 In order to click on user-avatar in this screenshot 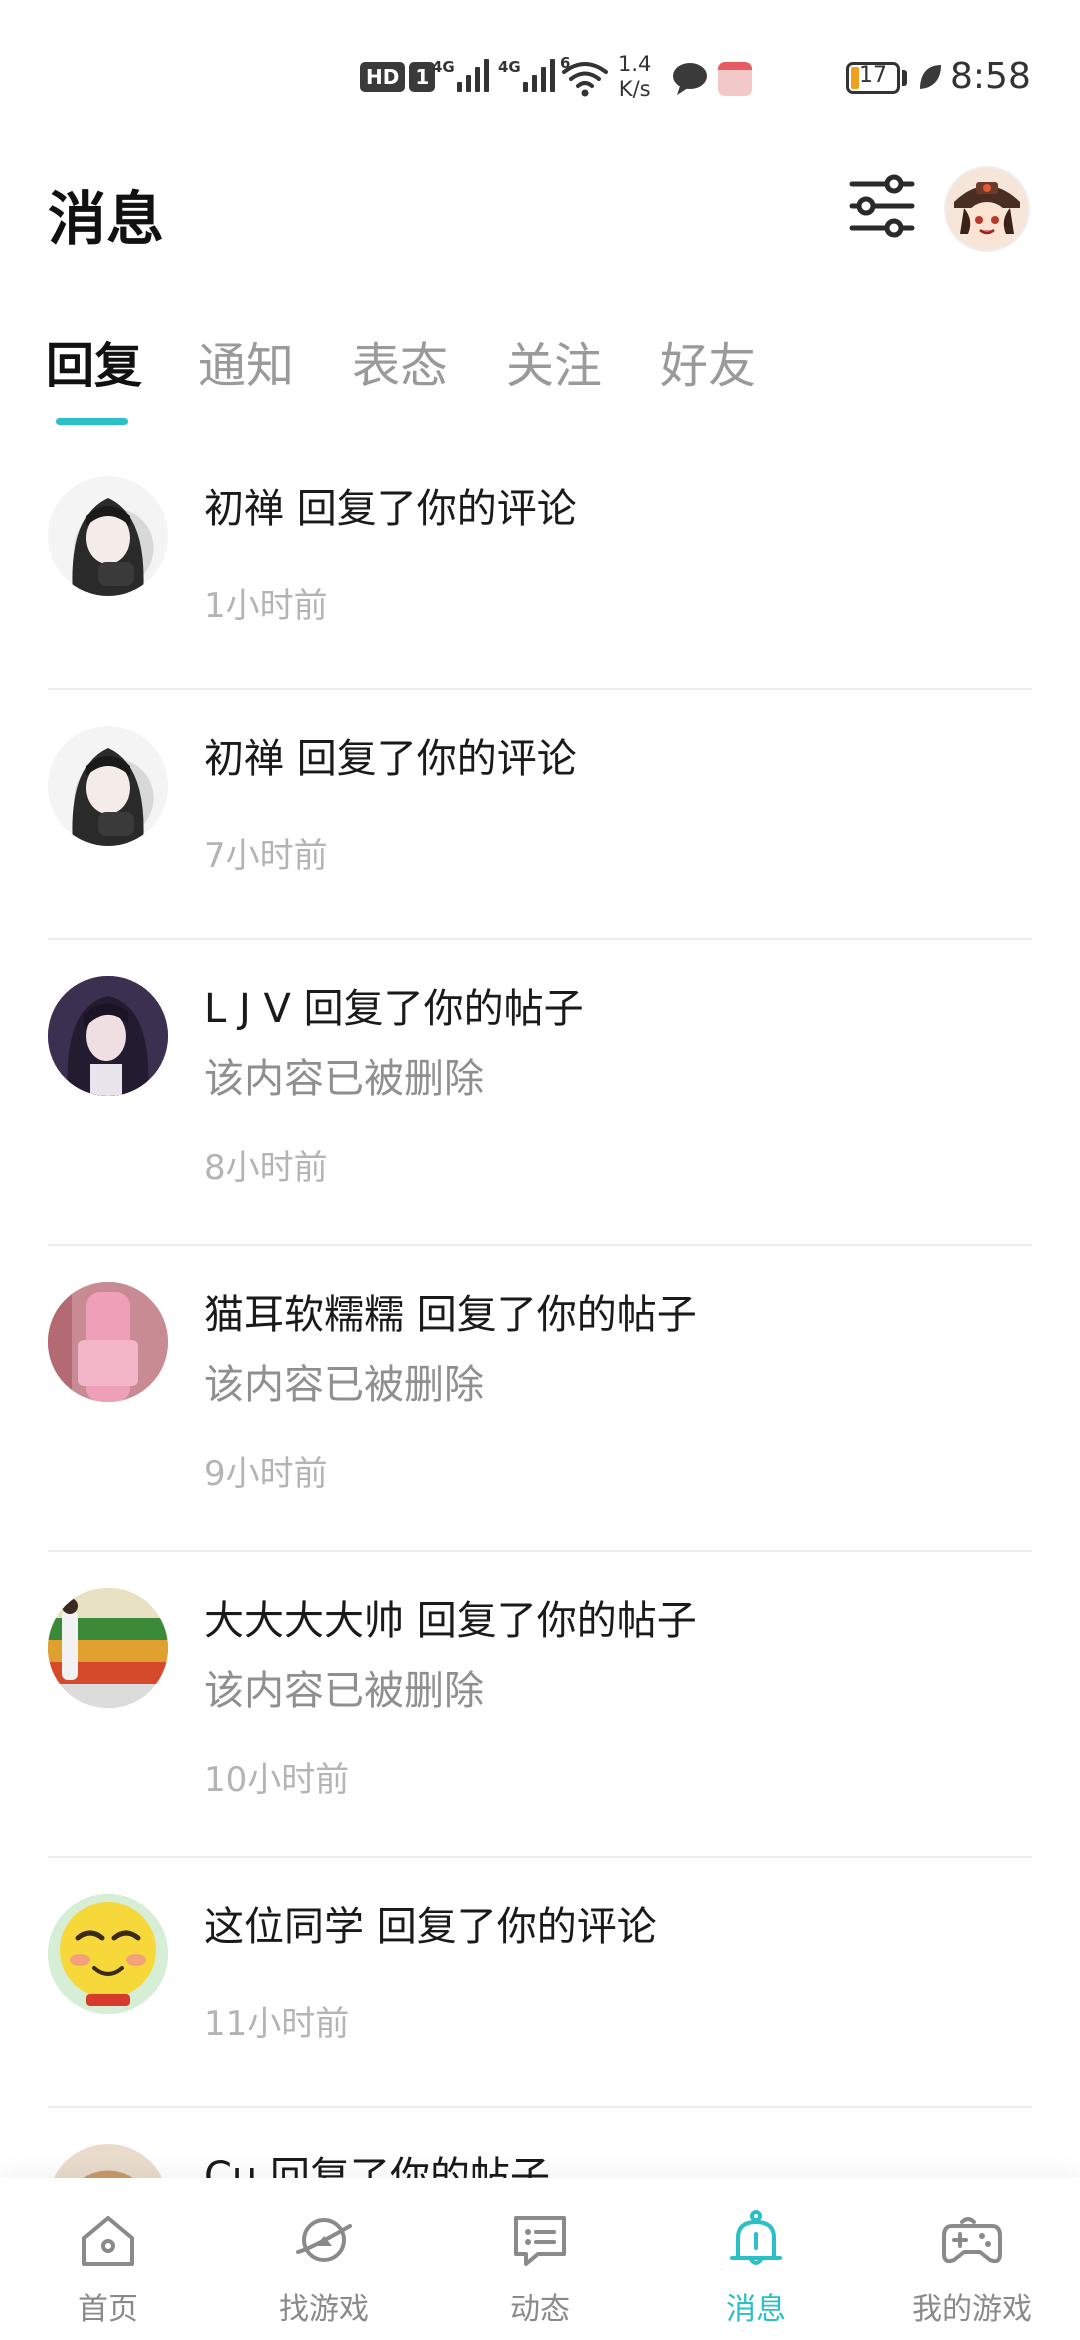, I will do `click(987, 209)`.